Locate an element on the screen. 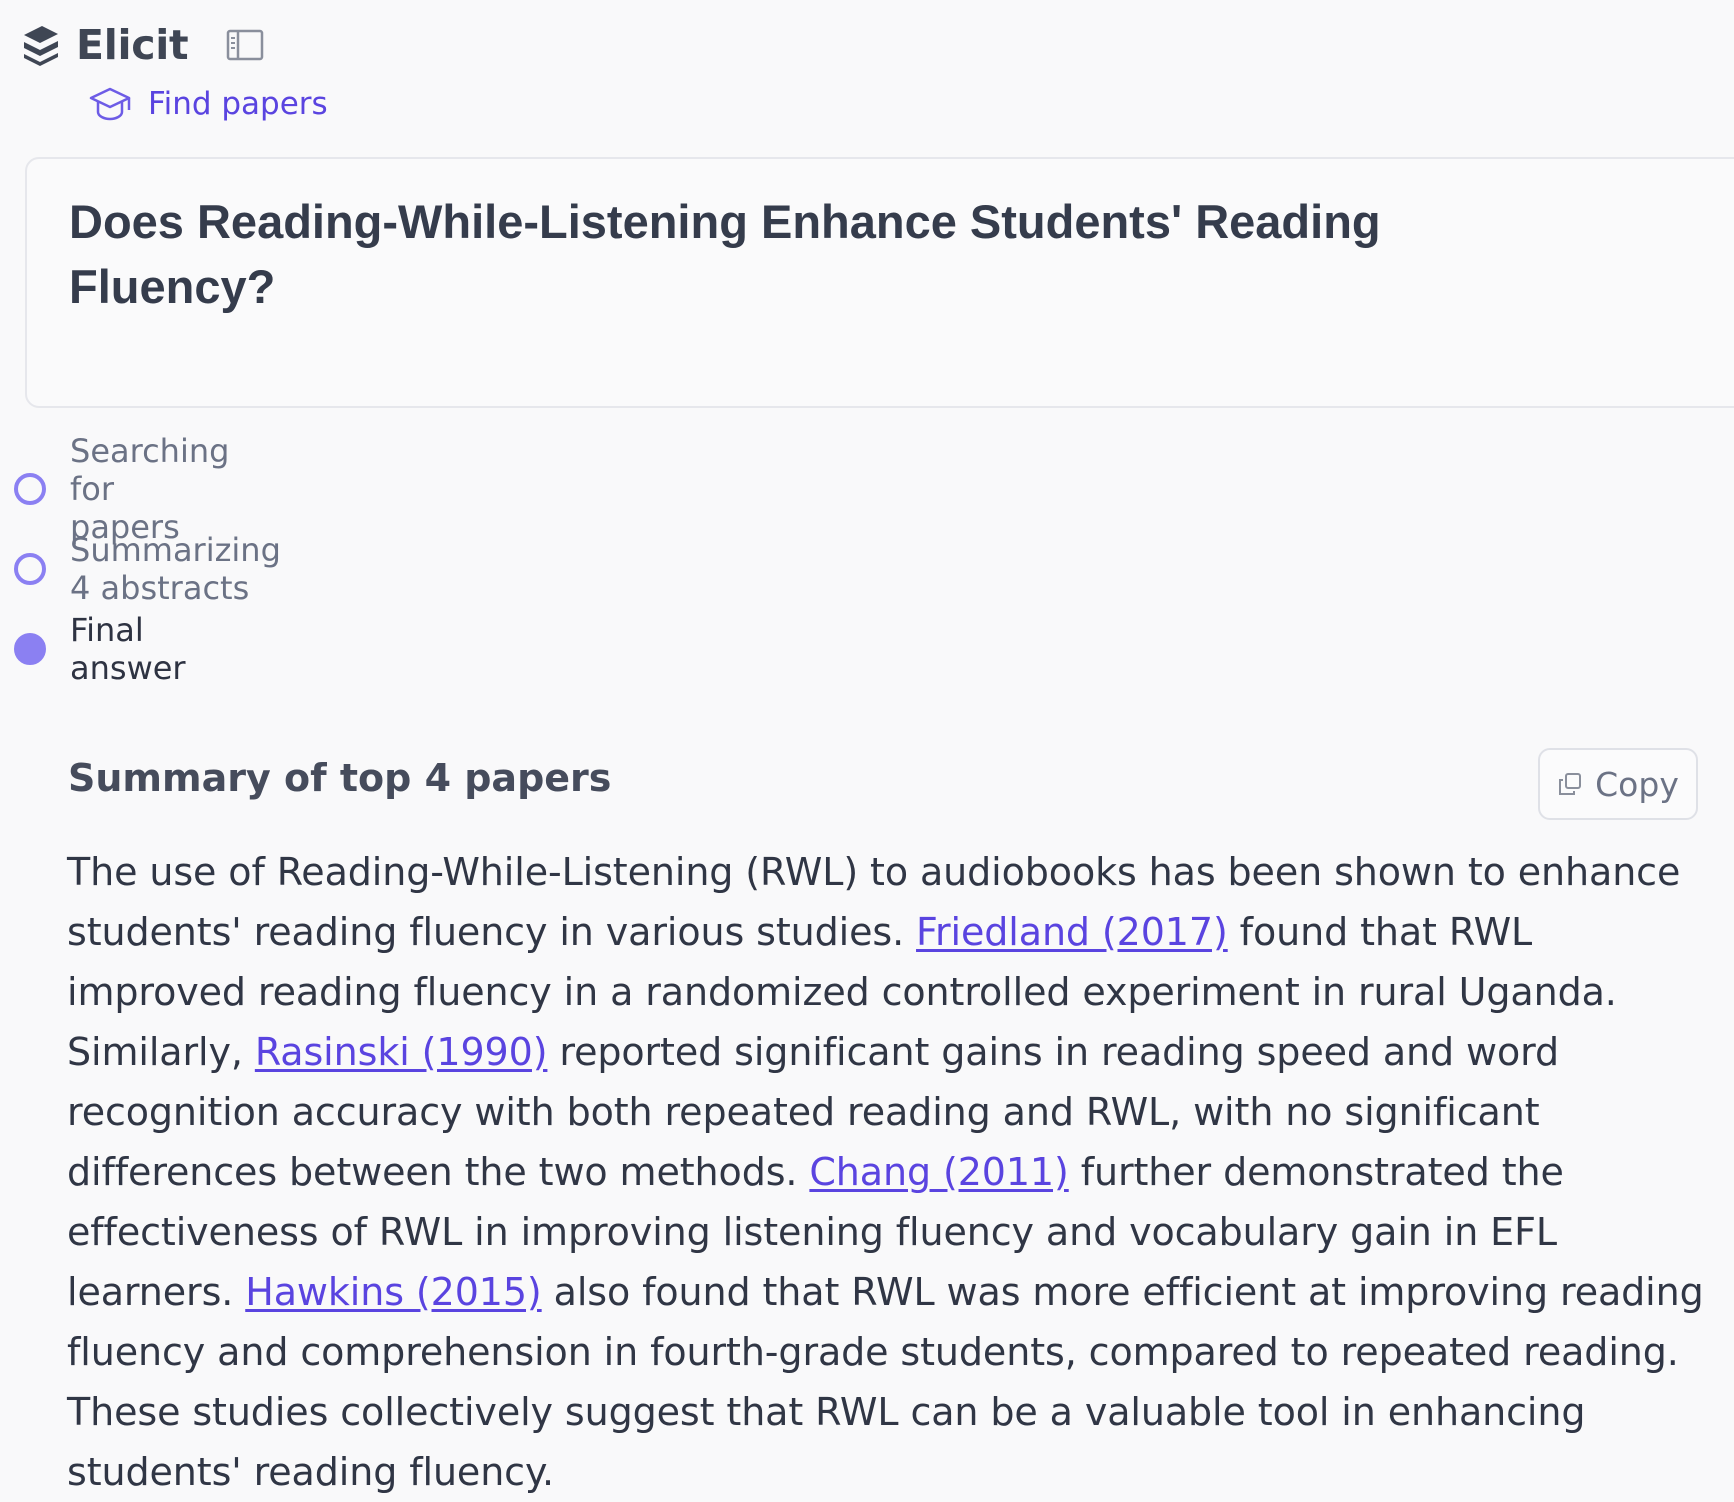 The width and height of the screenshot is (1734, 1502). nav-find-papers: Find papers is located at coordinates (208, 104).